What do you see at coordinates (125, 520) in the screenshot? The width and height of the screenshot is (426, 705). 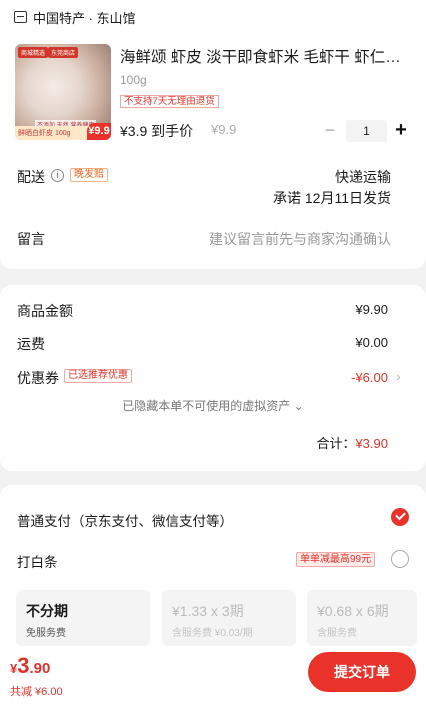 I see `normal-payment-label: 普通支付（京东支付、微信支付等）` at bounding box center [125, 520].